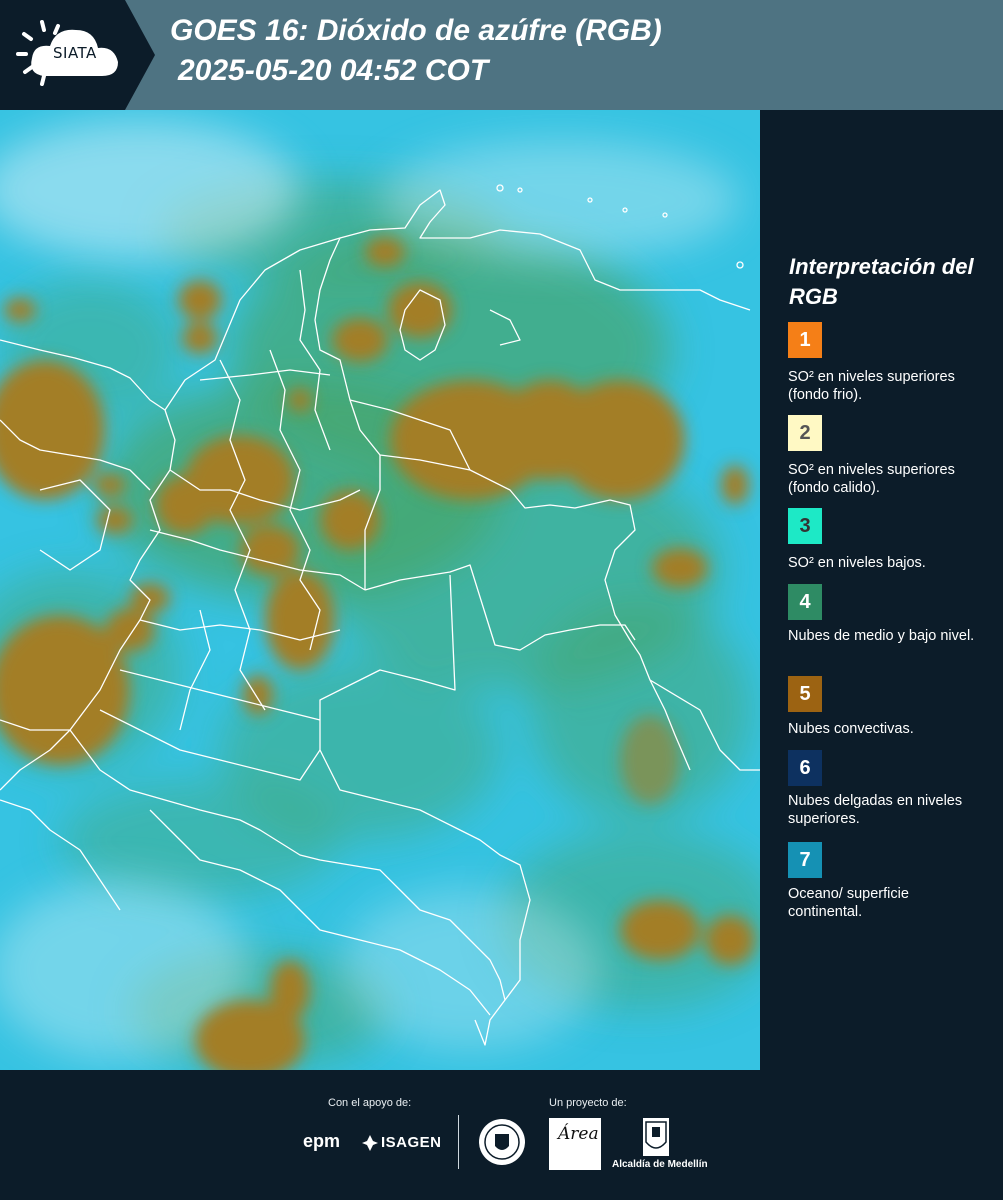 Image resolution: width=1003 pixels, height=1200 pixels. What do you see at coordinates (875, 810) in the screenshot?
I see `legend-label-6: Nubes delgadas en niveles superiores.` at bounding box center [875, 810].